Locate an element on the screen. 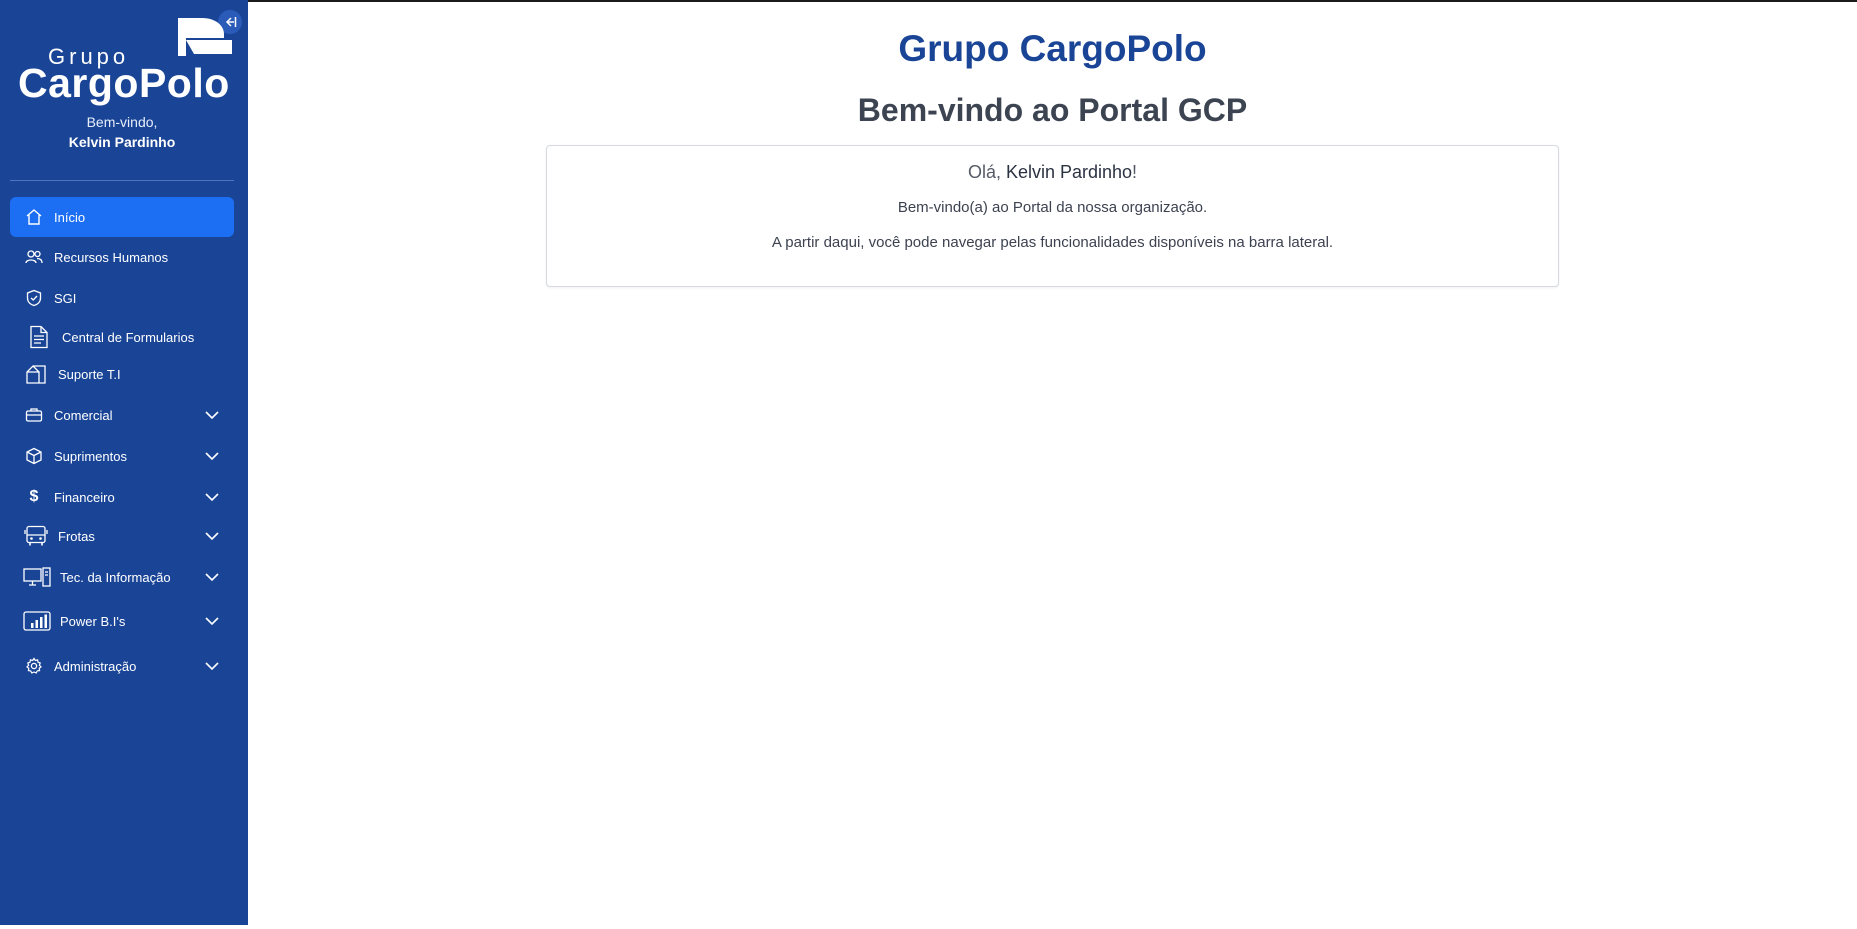 The height and width of the screenshot is (929, 1857). computer-icon is located at coordinates (37, 577).